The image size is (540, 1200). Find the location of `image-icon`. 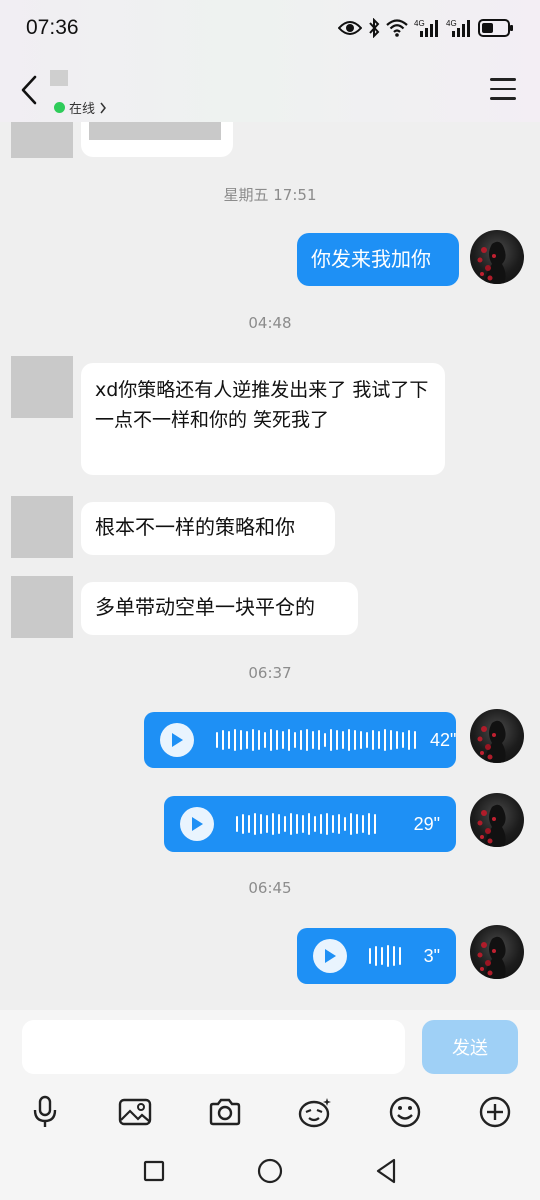

image-icon is located at coordinates (135, 1112).